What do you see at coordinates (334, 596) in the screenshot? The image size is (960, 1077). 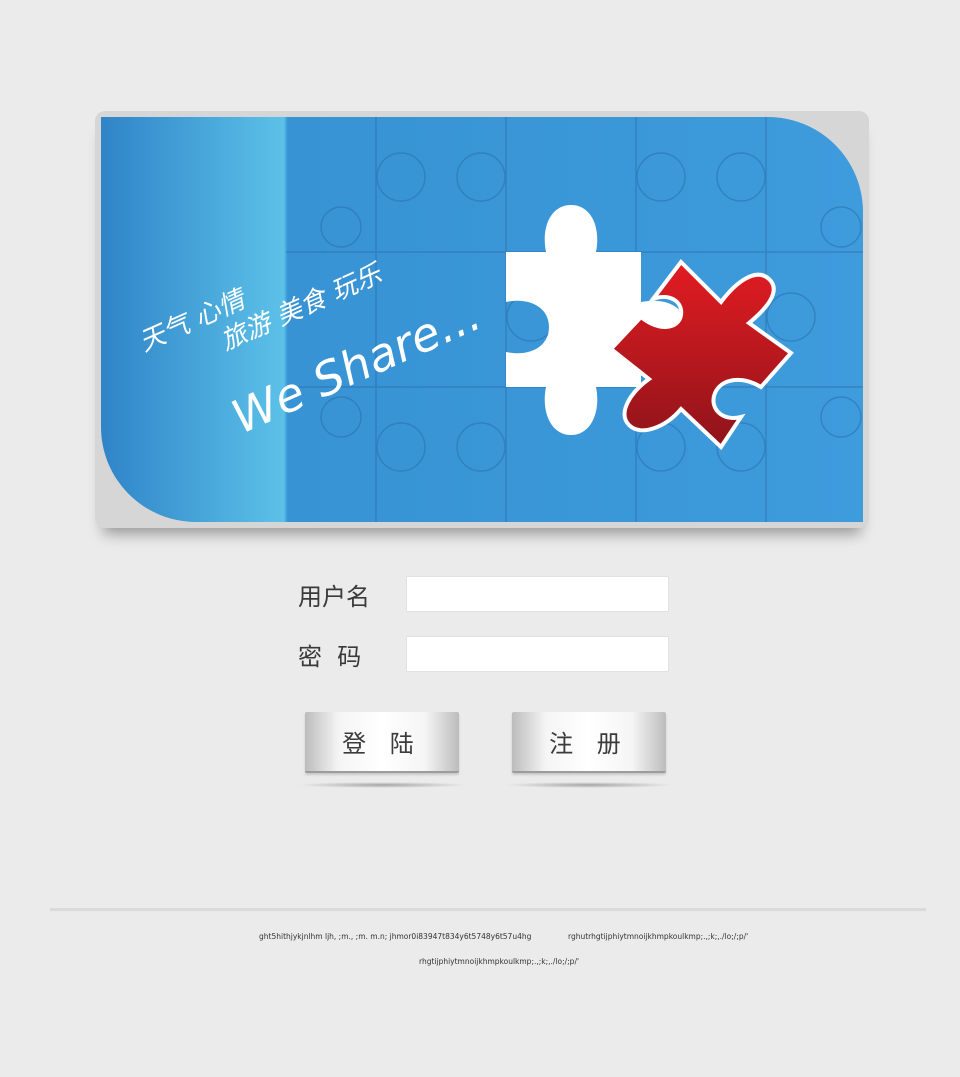 I see `username-label: 用户名` at bounding box center [334, 596].